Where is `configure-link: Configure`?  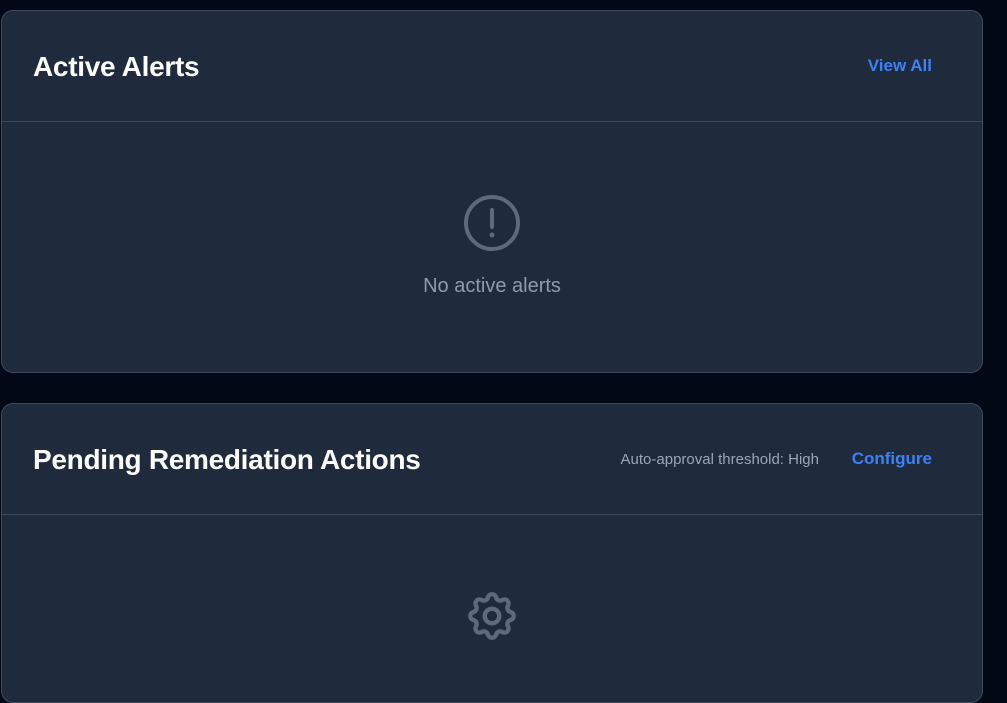 configure-link: Configure is located at coordinates (892, 459).